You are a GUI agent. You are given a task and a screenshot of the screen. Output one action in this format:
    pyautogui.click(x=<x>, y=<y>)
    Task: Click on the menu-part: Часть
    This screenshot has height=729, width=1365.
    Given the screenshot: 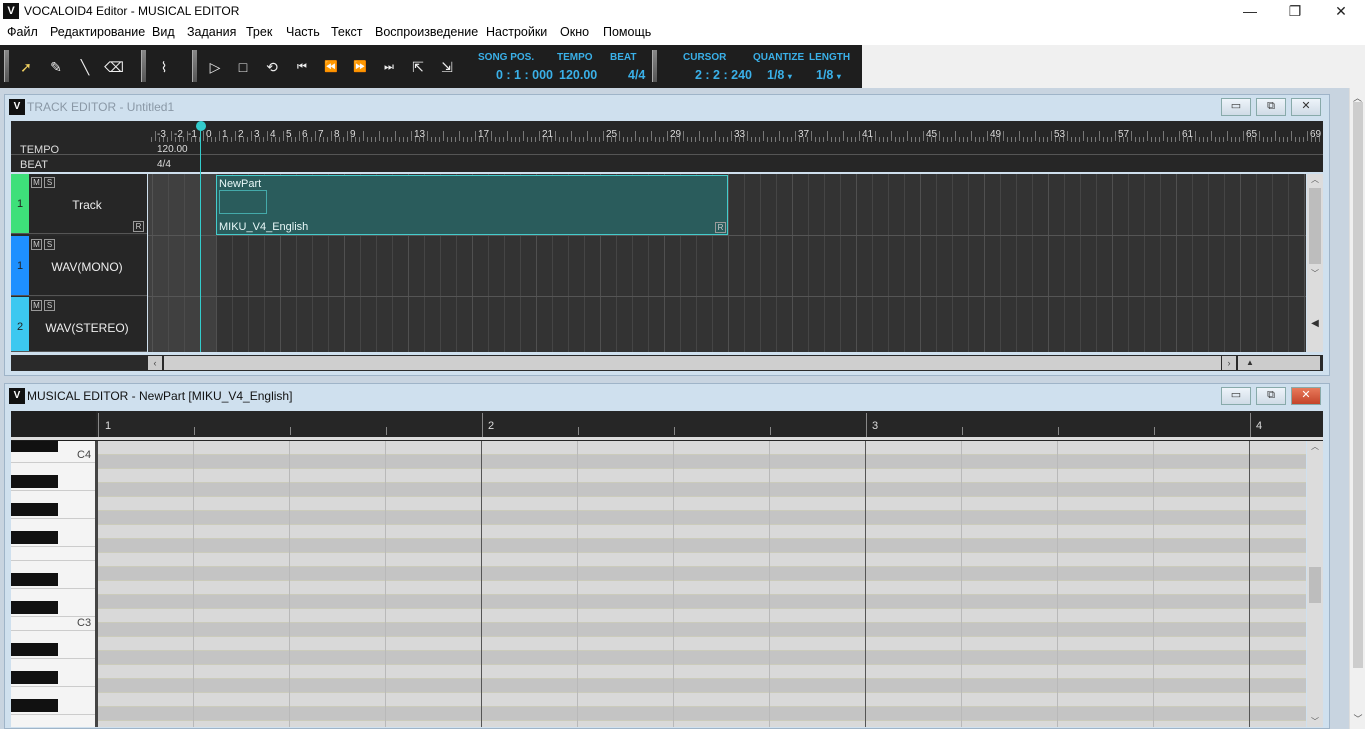 What is the action you would take?
    pyautogui.click(x=303, y=32)
    